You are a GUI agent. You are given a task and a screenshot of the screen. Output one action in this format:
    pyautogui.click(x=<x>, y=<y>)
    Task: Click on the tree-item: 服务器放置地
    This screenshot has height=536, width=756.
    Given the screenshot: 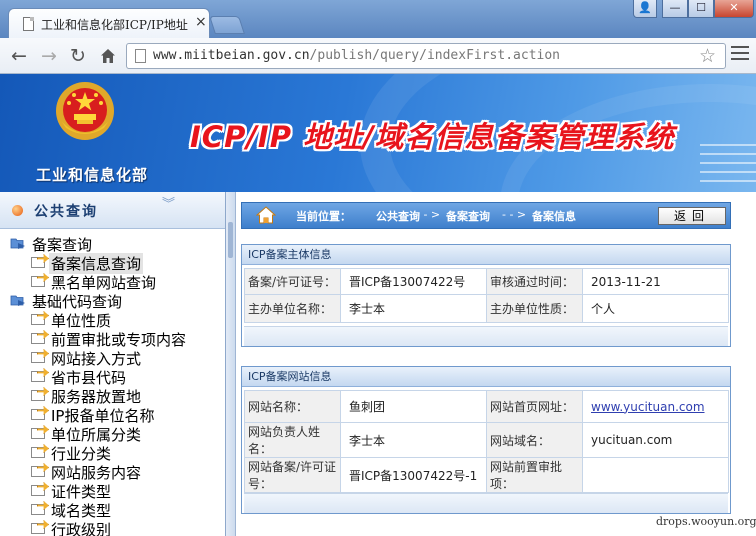 What is the action you would take?
    pyautogui.click(x=112, y=396)
    